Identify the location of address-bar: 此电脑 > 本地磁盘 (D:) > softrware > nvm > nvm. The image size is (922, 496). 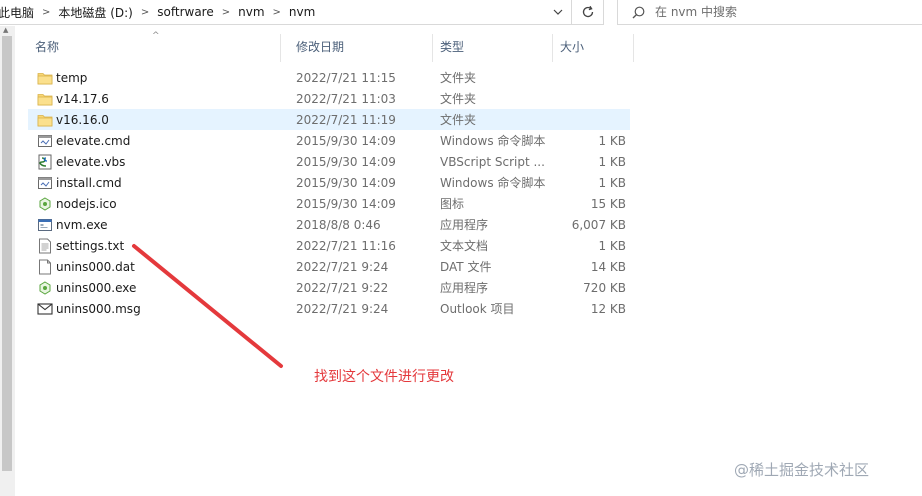
(286, 12).